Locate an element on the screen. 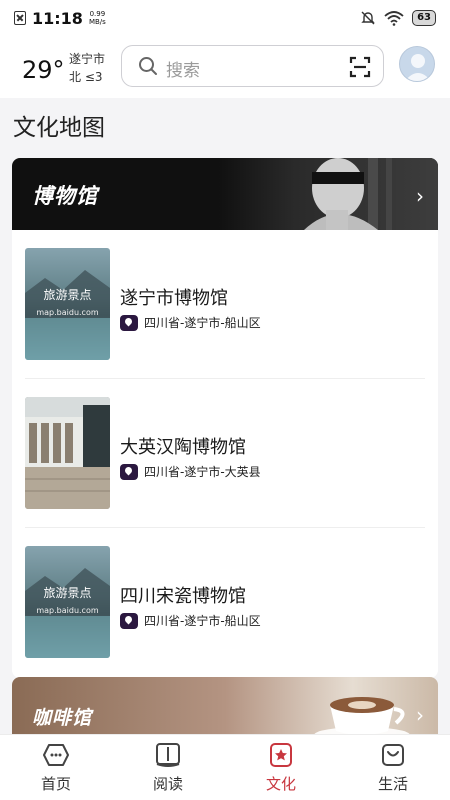 The height and width of the screenshot is (800, 450). search-placeholder: 搜索 is located at coordinates (183, 71).